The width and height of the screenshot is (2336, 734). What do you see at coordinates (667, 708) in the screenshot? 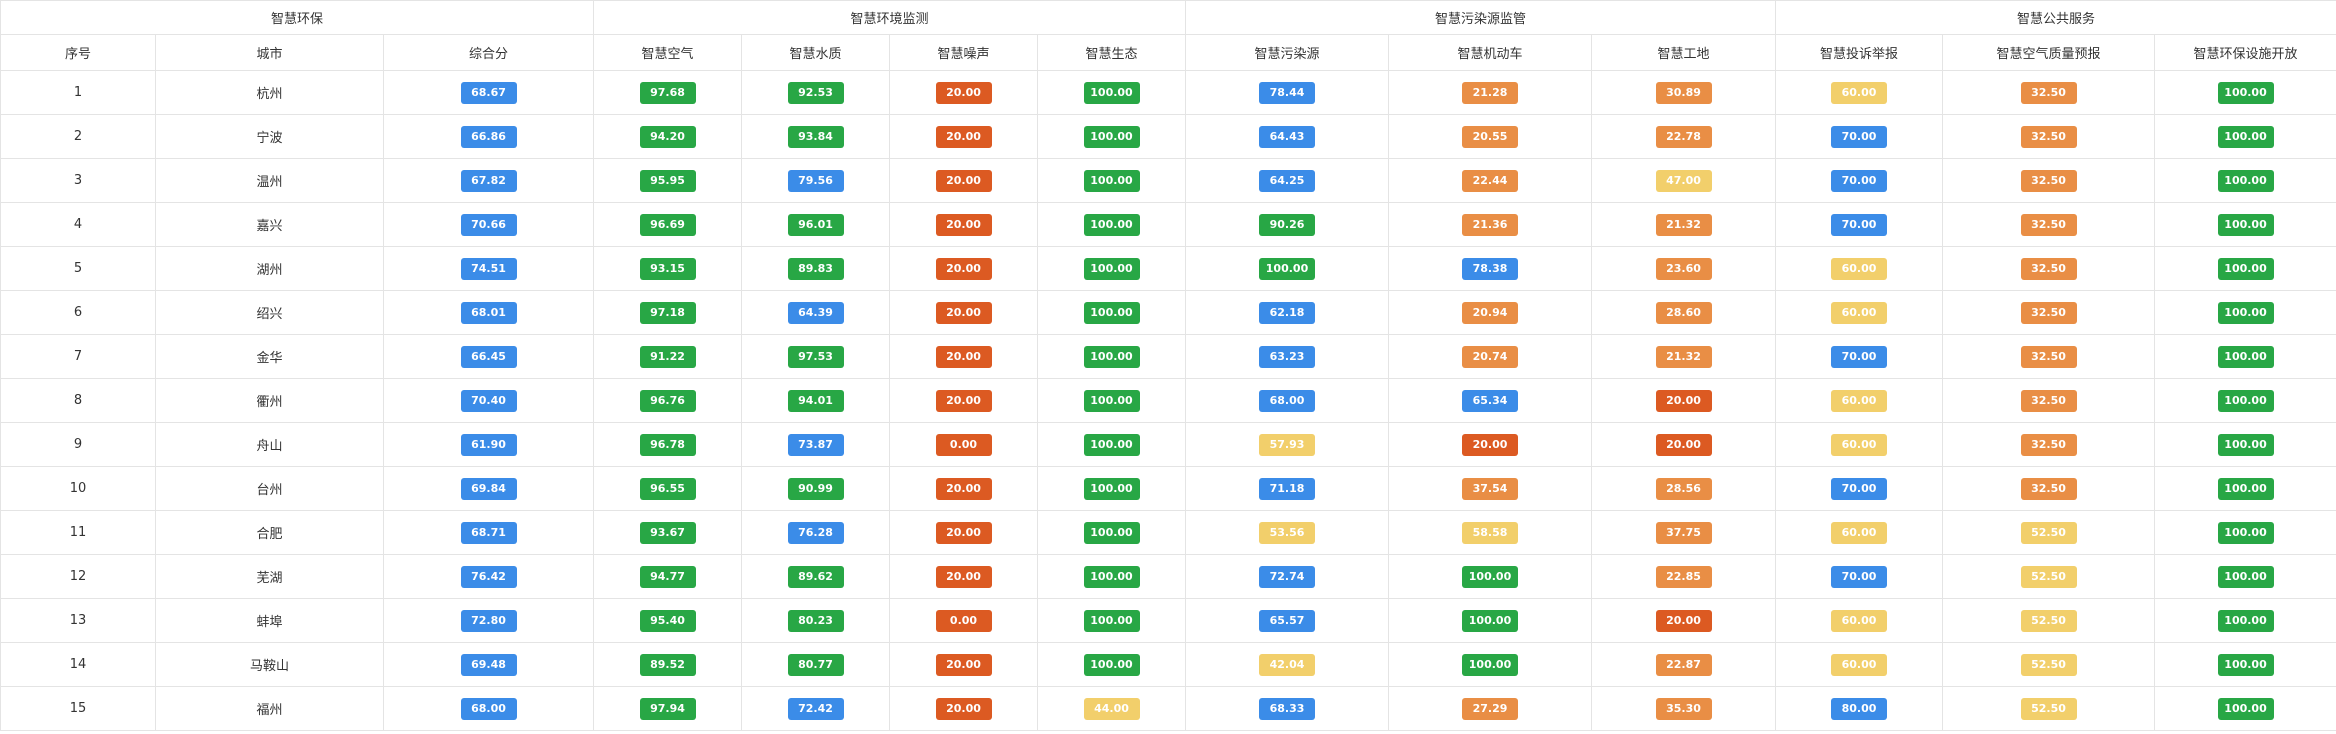
I see `score-cell: 97.94` at bounding box center [667, 708].